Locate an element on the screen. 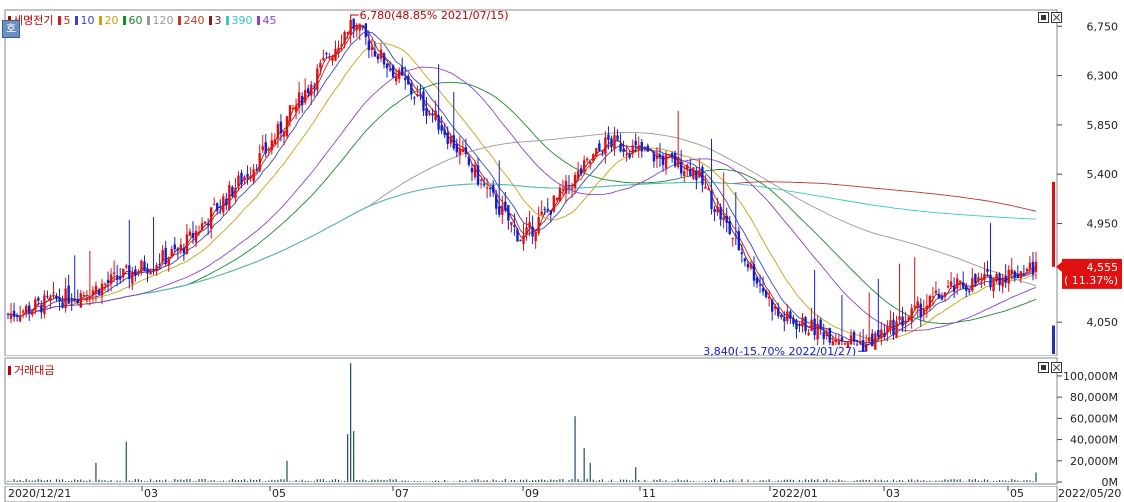 The width and height of the screenshot is (1124, 502). legend-ma-390: 390 is located at coordinates (239, 20).